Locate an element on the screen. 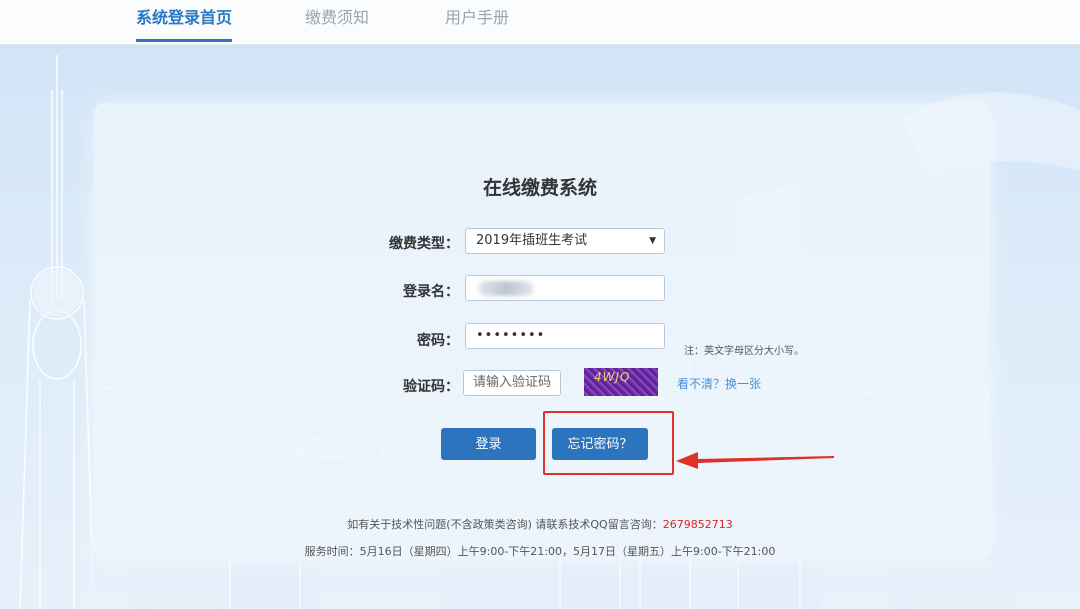 Image resolution: width=1080 pixels, height=609 pixels. login-button: 登录 is located at coordinates (488, 444).